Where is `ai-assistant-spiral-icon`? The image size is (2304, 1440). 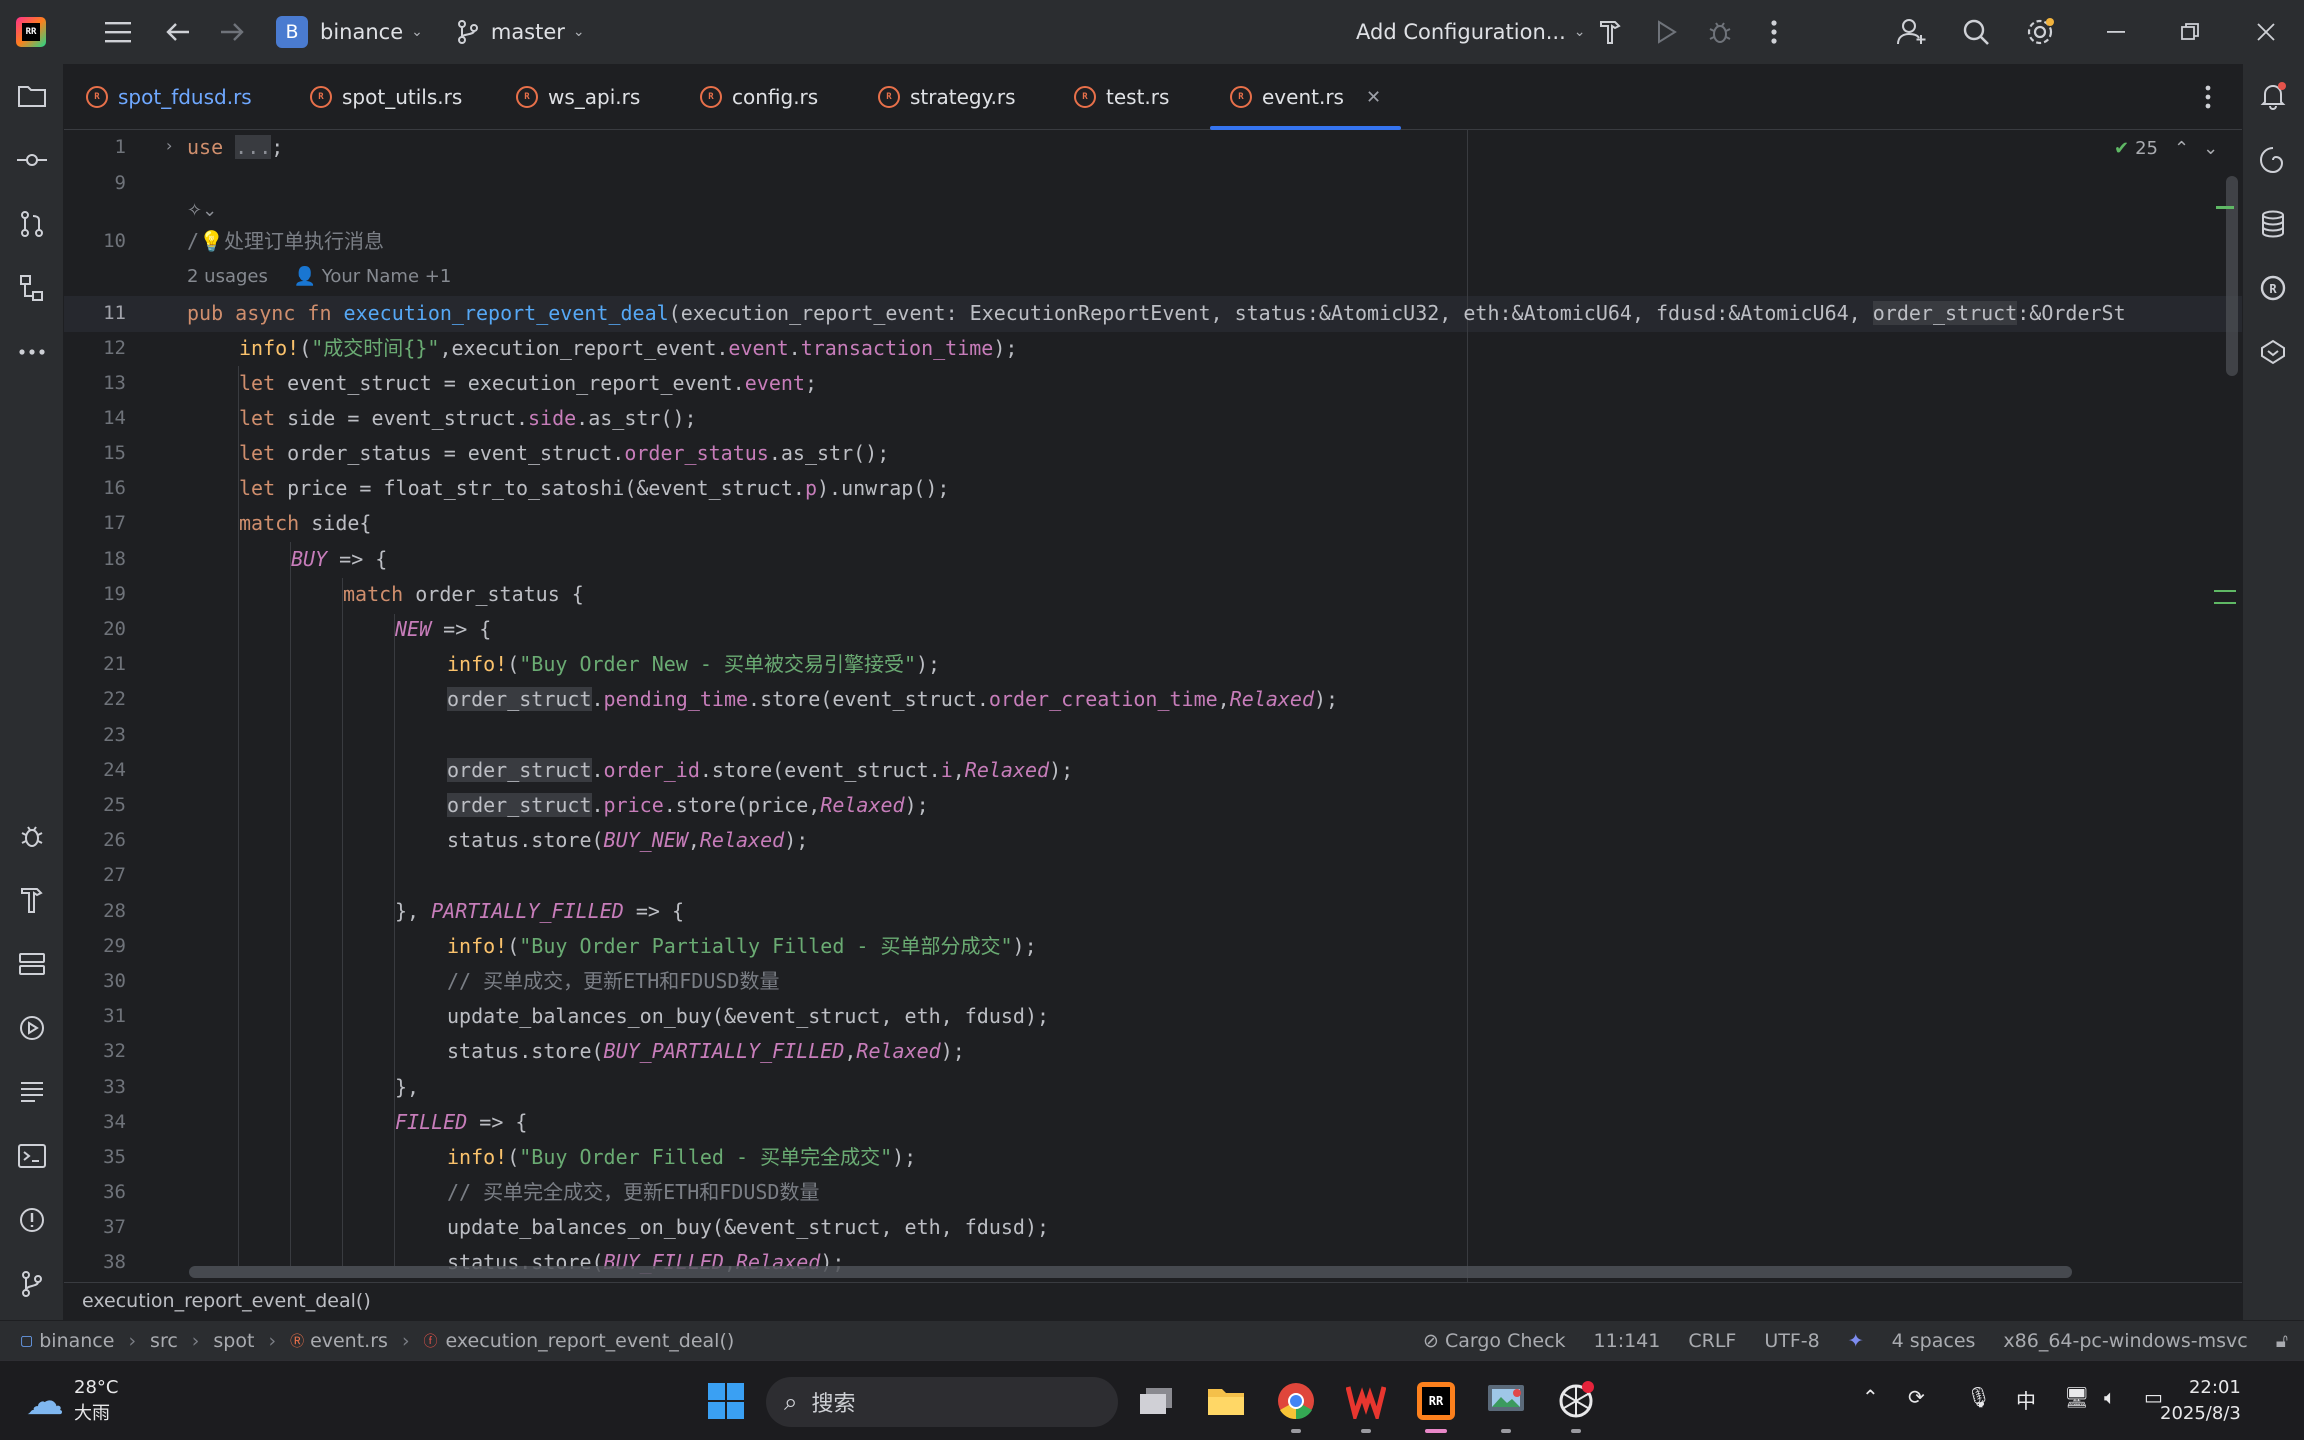 ai-assistant-spiral-icon is located at coordinates (2273, 160).